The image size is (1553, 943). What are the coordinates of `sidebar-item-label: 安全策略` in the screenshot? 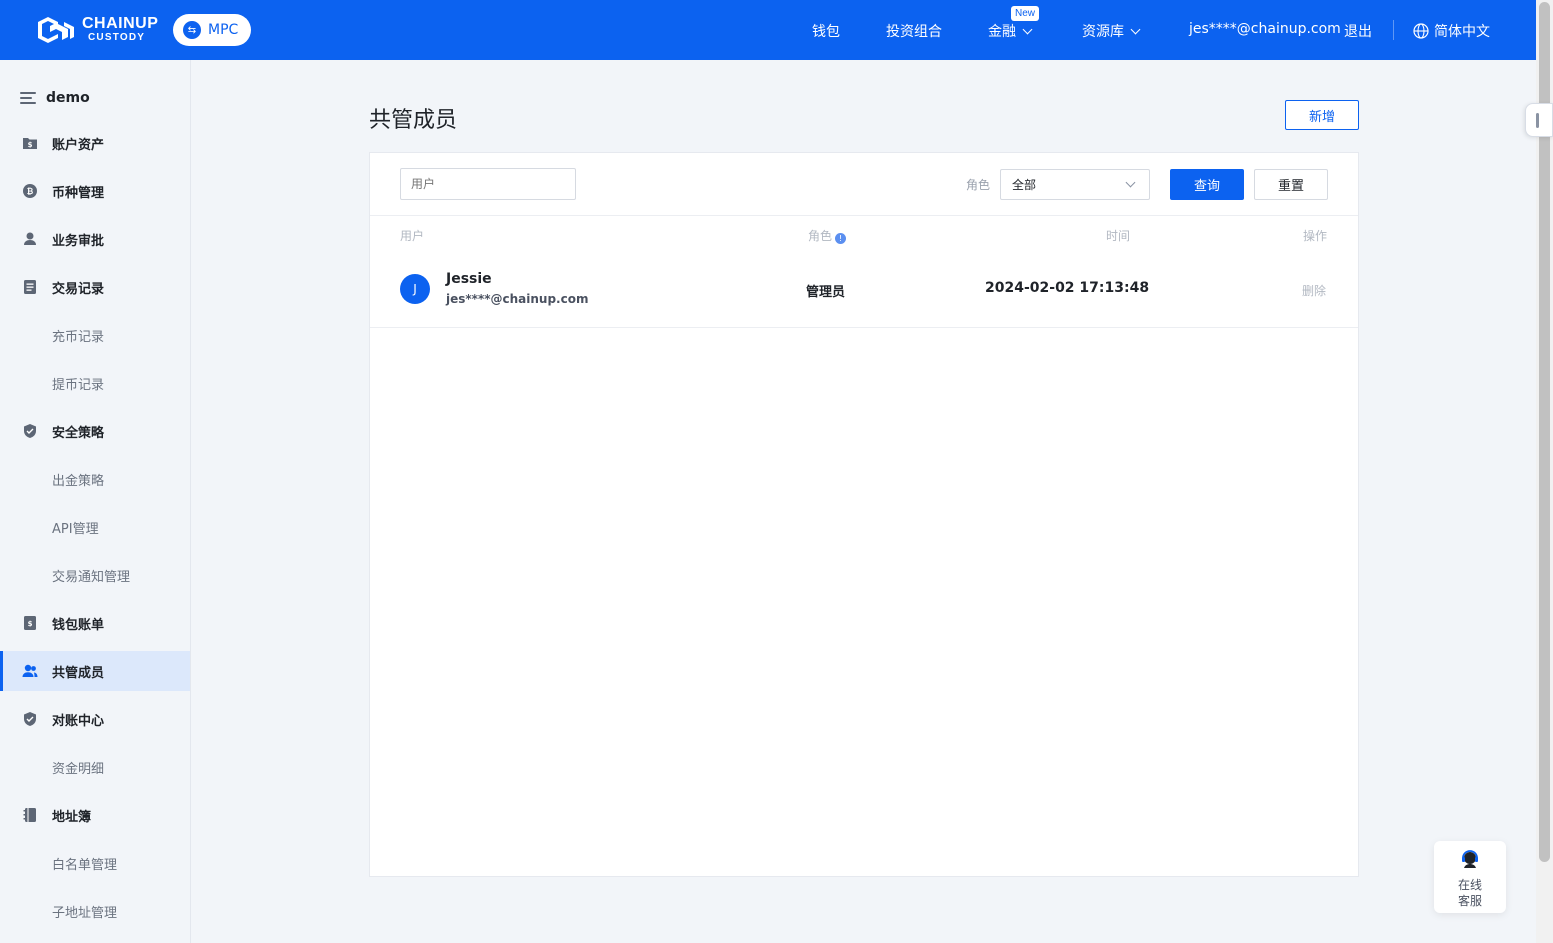 It's located at (78, 433).